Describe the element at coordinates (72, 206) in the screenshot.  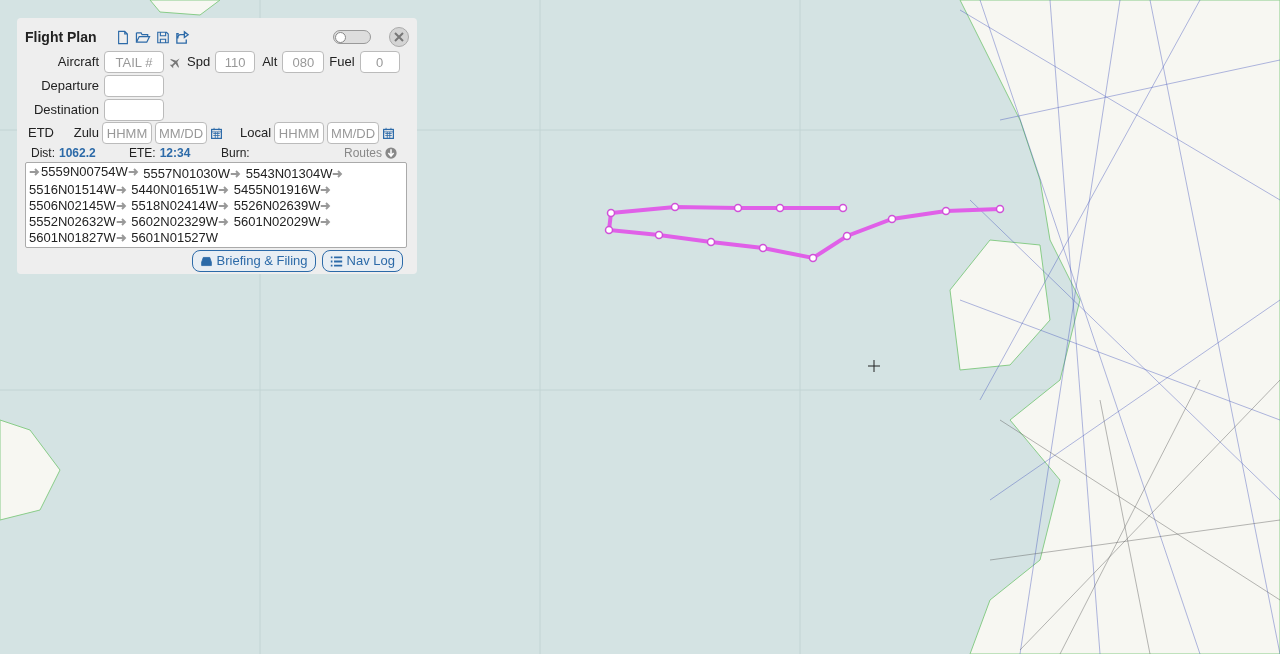
I see `waypoint: 5506N02145W` at that location.